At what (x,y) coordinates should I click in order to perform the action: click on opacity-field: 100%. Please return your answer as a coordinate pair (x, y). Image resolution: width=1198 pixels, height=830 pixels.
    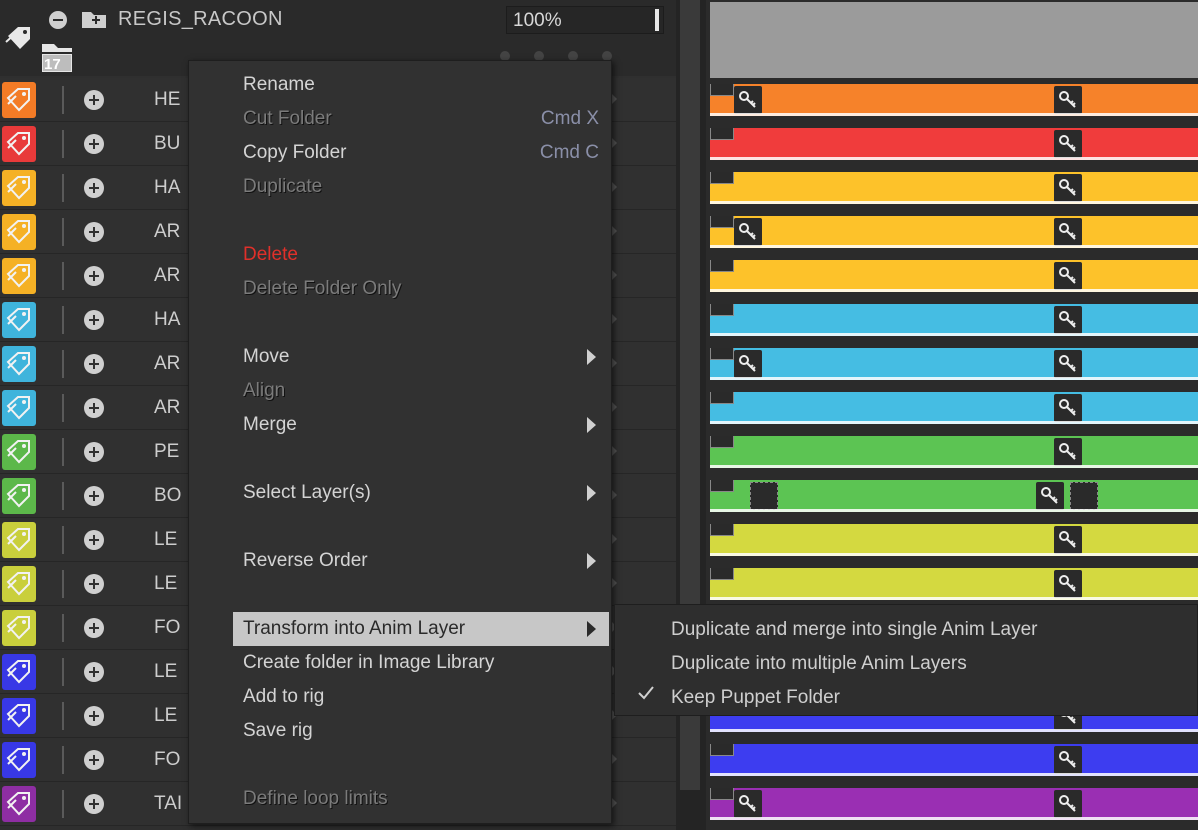
    Looking at the image, I should click on (585, 20).